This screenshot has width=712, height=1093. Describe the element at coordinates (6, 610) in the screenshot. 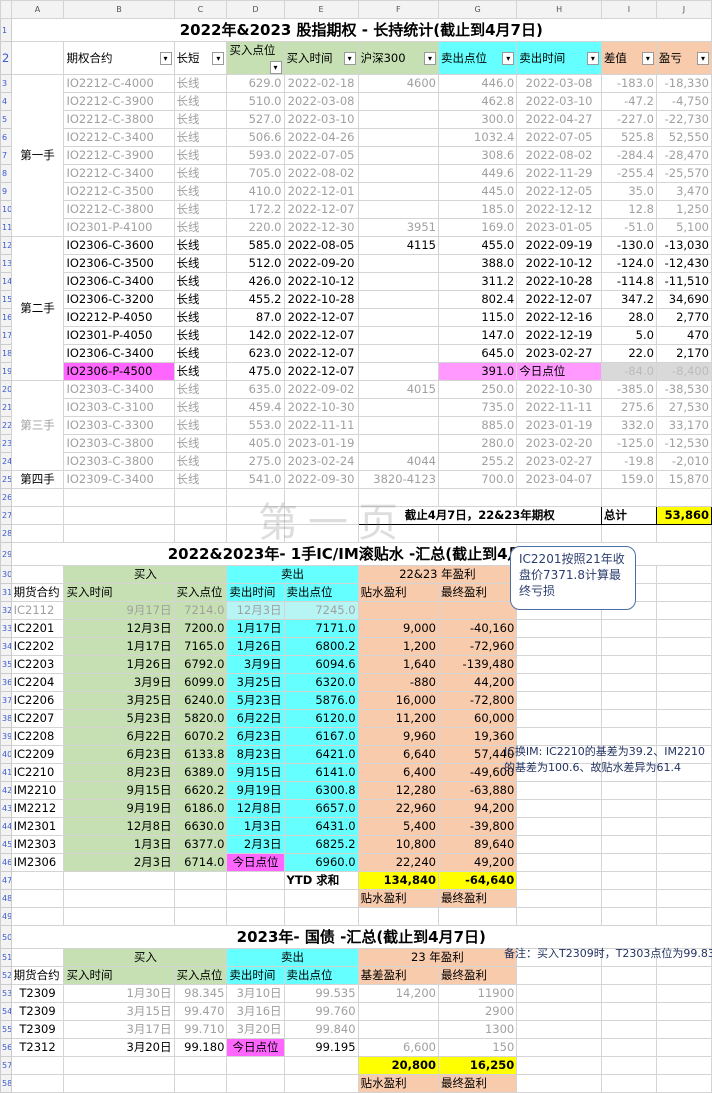

I see `row-number: 32` at that location.